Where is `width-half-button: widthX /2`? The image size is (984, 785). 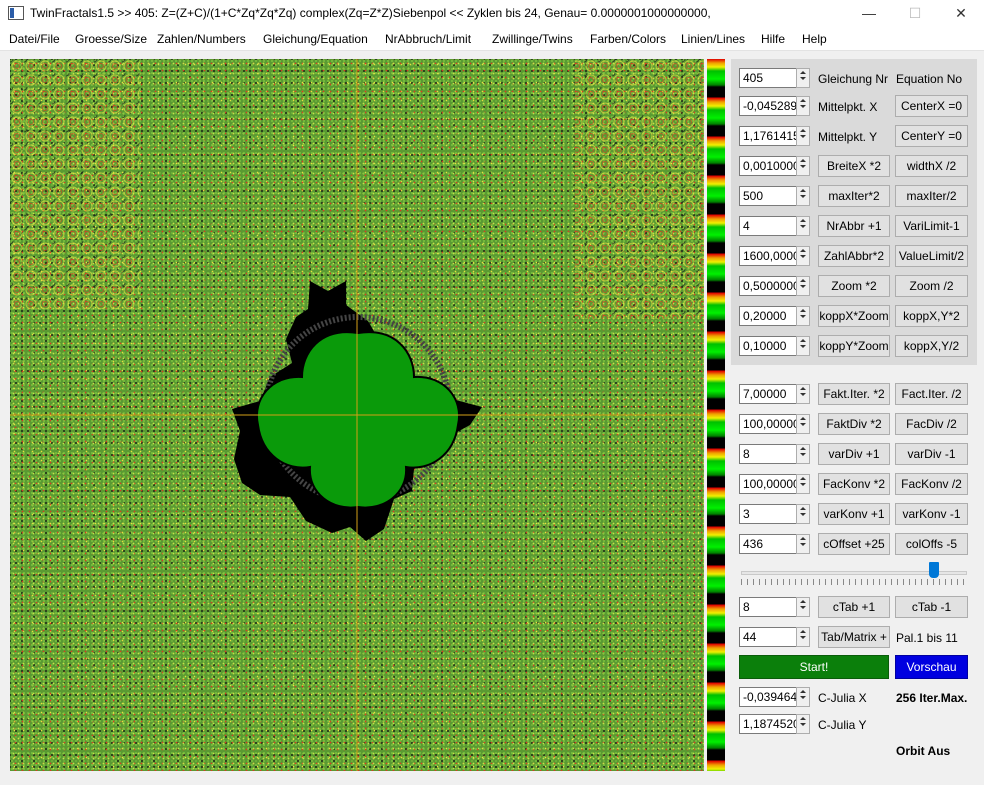
width-half-button: widthX /2 is located at coordinates (931, 166).